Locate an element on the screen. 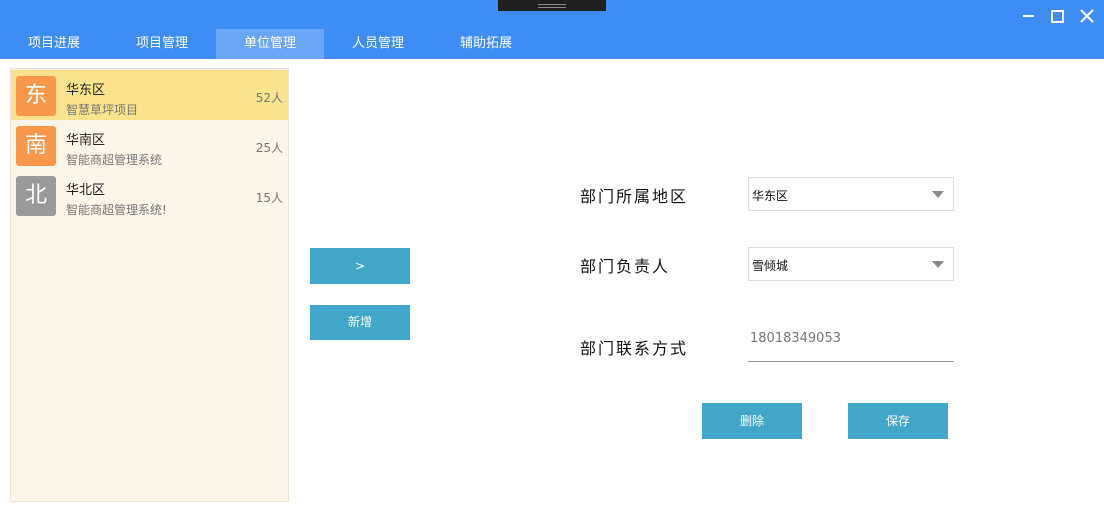 The width and height of the screenshot is (1104, 516). add-button: 新增 is located at coordinates (360, 322).